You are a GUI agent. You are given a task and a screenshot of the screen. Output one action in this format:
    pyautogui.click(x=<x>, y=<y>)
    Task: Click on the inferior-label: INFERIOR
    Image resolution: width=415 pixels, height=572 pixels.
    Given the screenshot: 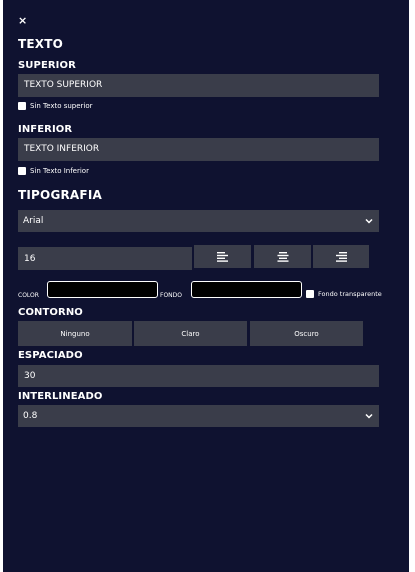 What is the action you would take?
    pyautogui.click(x=45, y=129)
    